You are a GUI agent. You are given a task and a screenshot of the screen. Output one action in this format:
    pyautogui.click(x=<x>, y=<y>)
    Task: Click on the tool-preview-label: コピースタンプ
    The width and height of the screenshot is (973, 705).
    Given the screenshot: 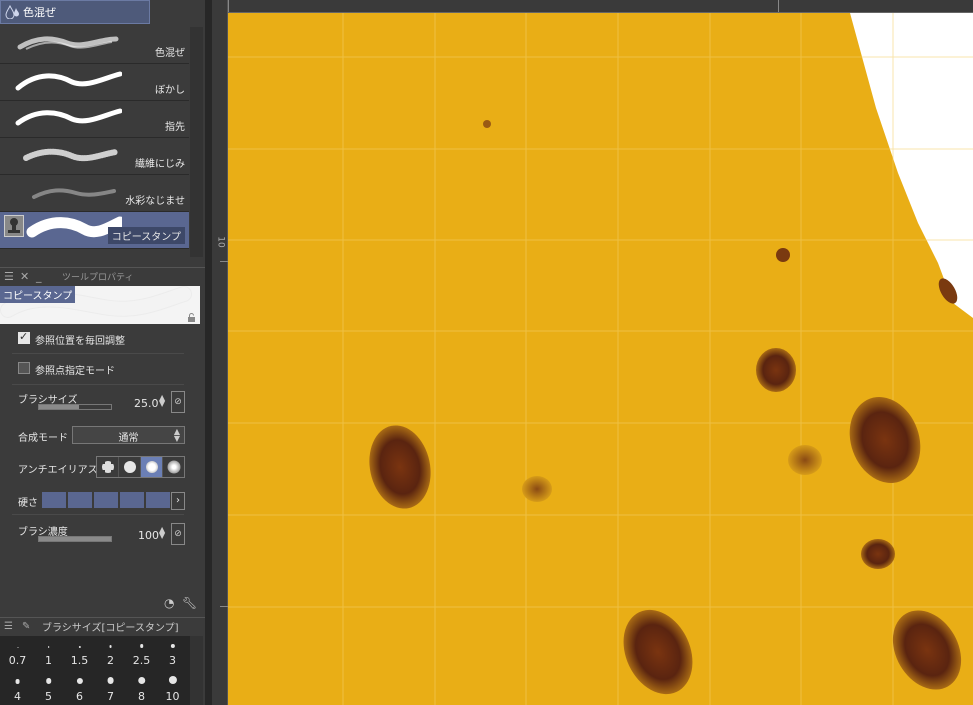 What is the action you would take?
    pyautogui.click(x=38, y=294)
    